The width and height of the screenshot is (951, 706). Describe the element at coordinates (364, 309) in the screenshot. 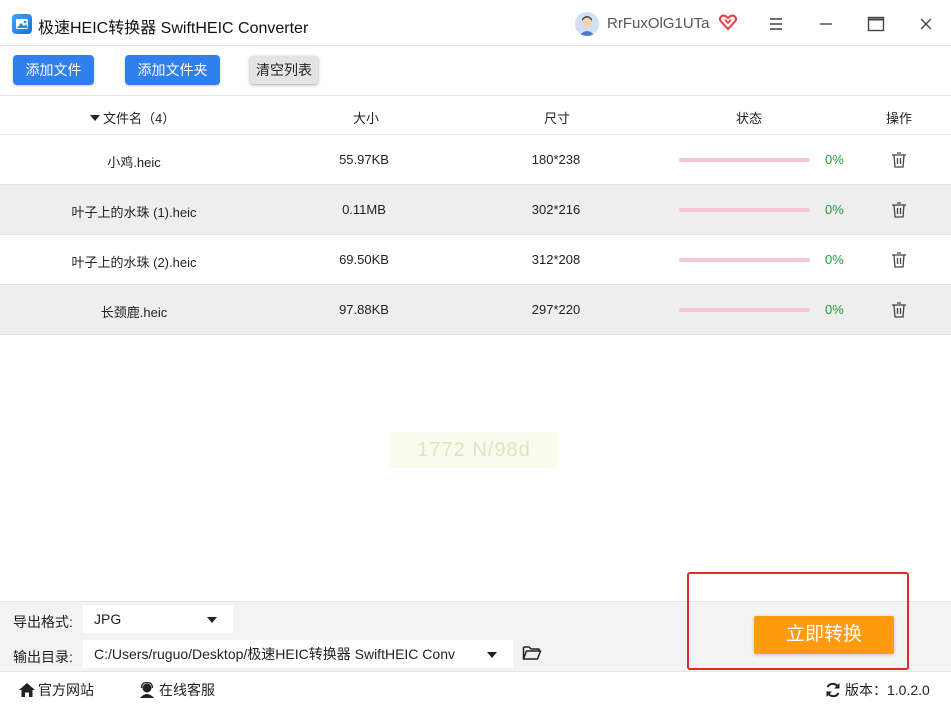

I see `file-size: 97.88KB` at that location.